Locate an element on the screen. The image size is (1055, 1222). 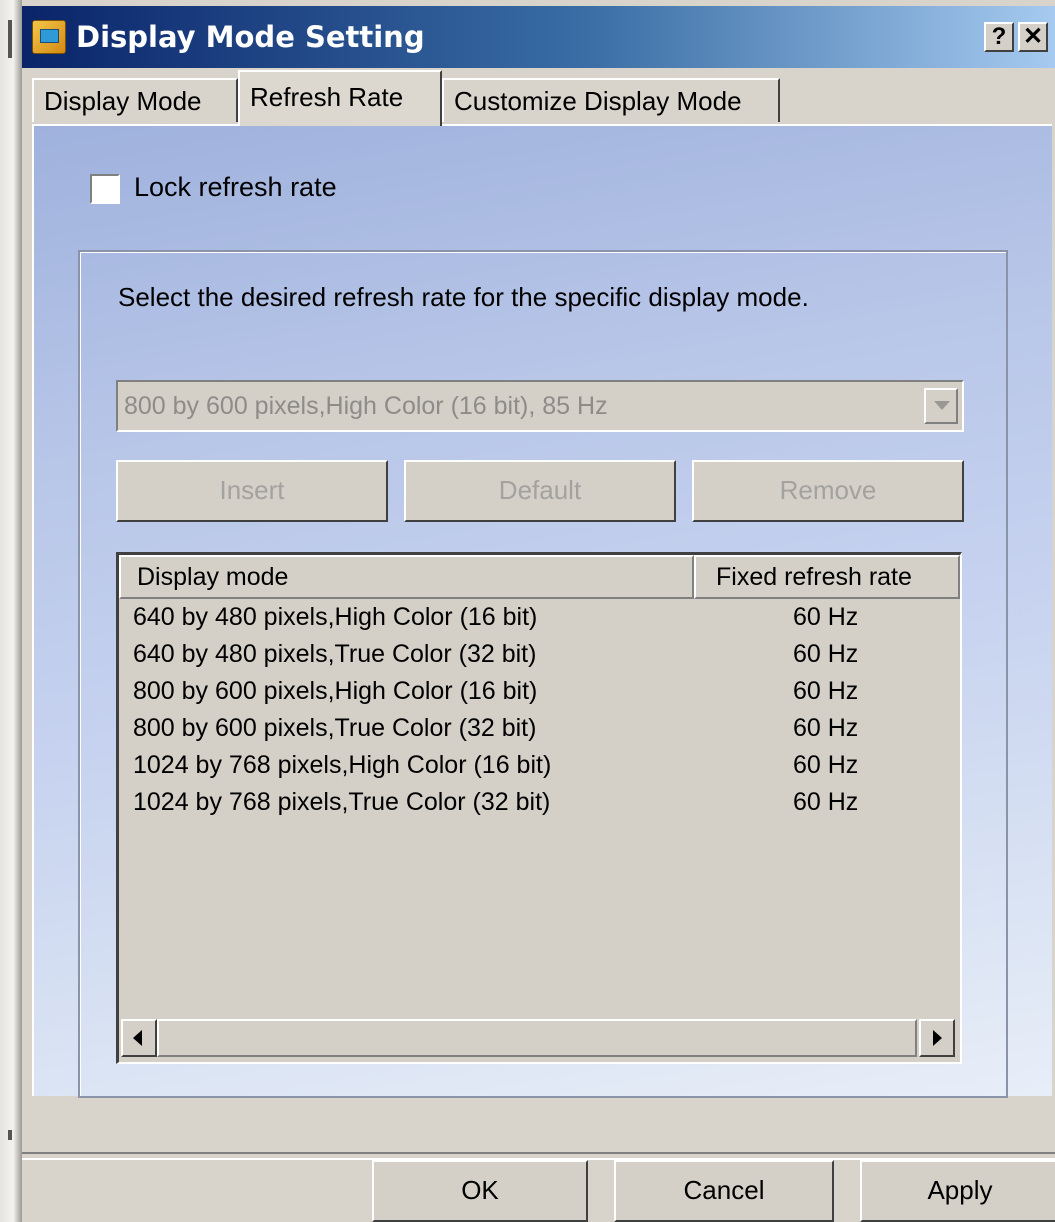
scroll-right-icon is located at coordinates (937, 1038).